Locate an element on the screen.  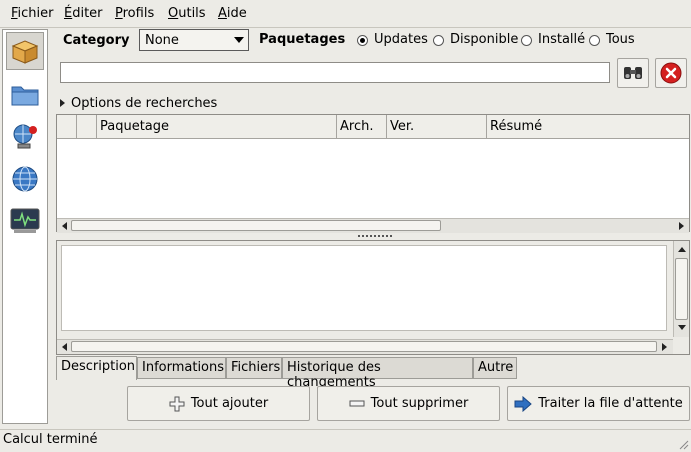
network-update-icon is located at coordinates (25, 136).